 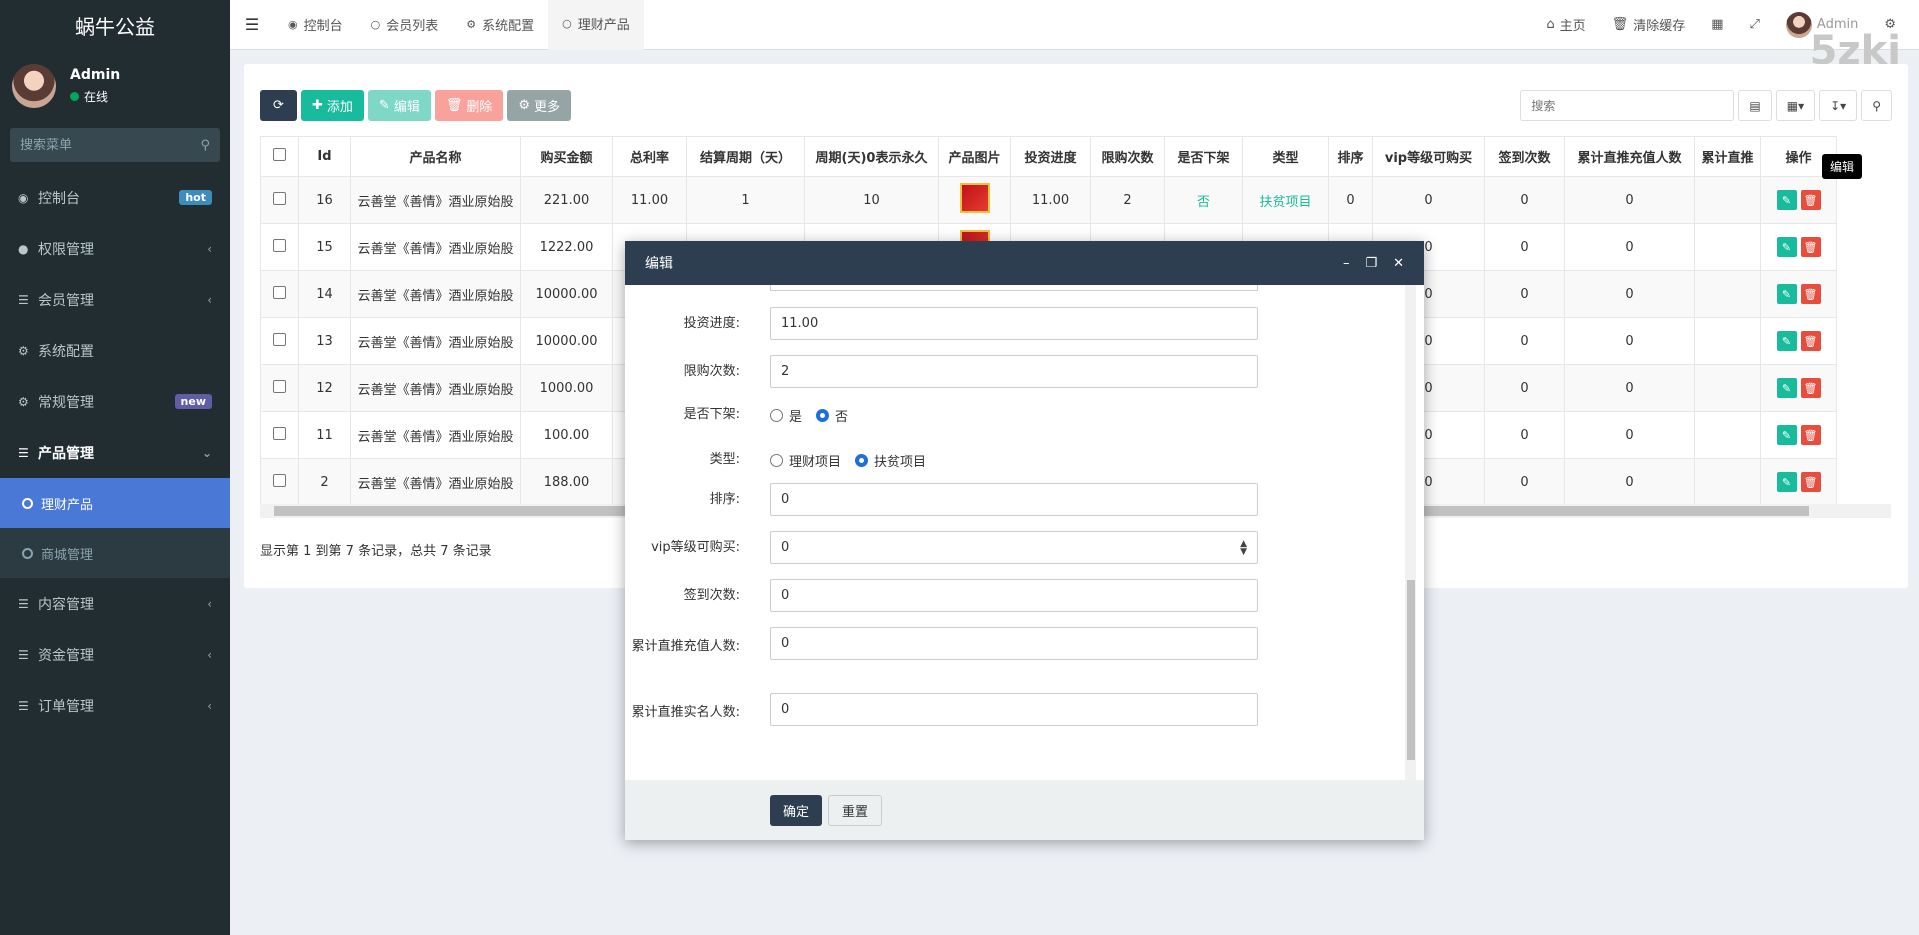 I want to click on export-button: ↧ ▾, so click(x=1838, y=105).